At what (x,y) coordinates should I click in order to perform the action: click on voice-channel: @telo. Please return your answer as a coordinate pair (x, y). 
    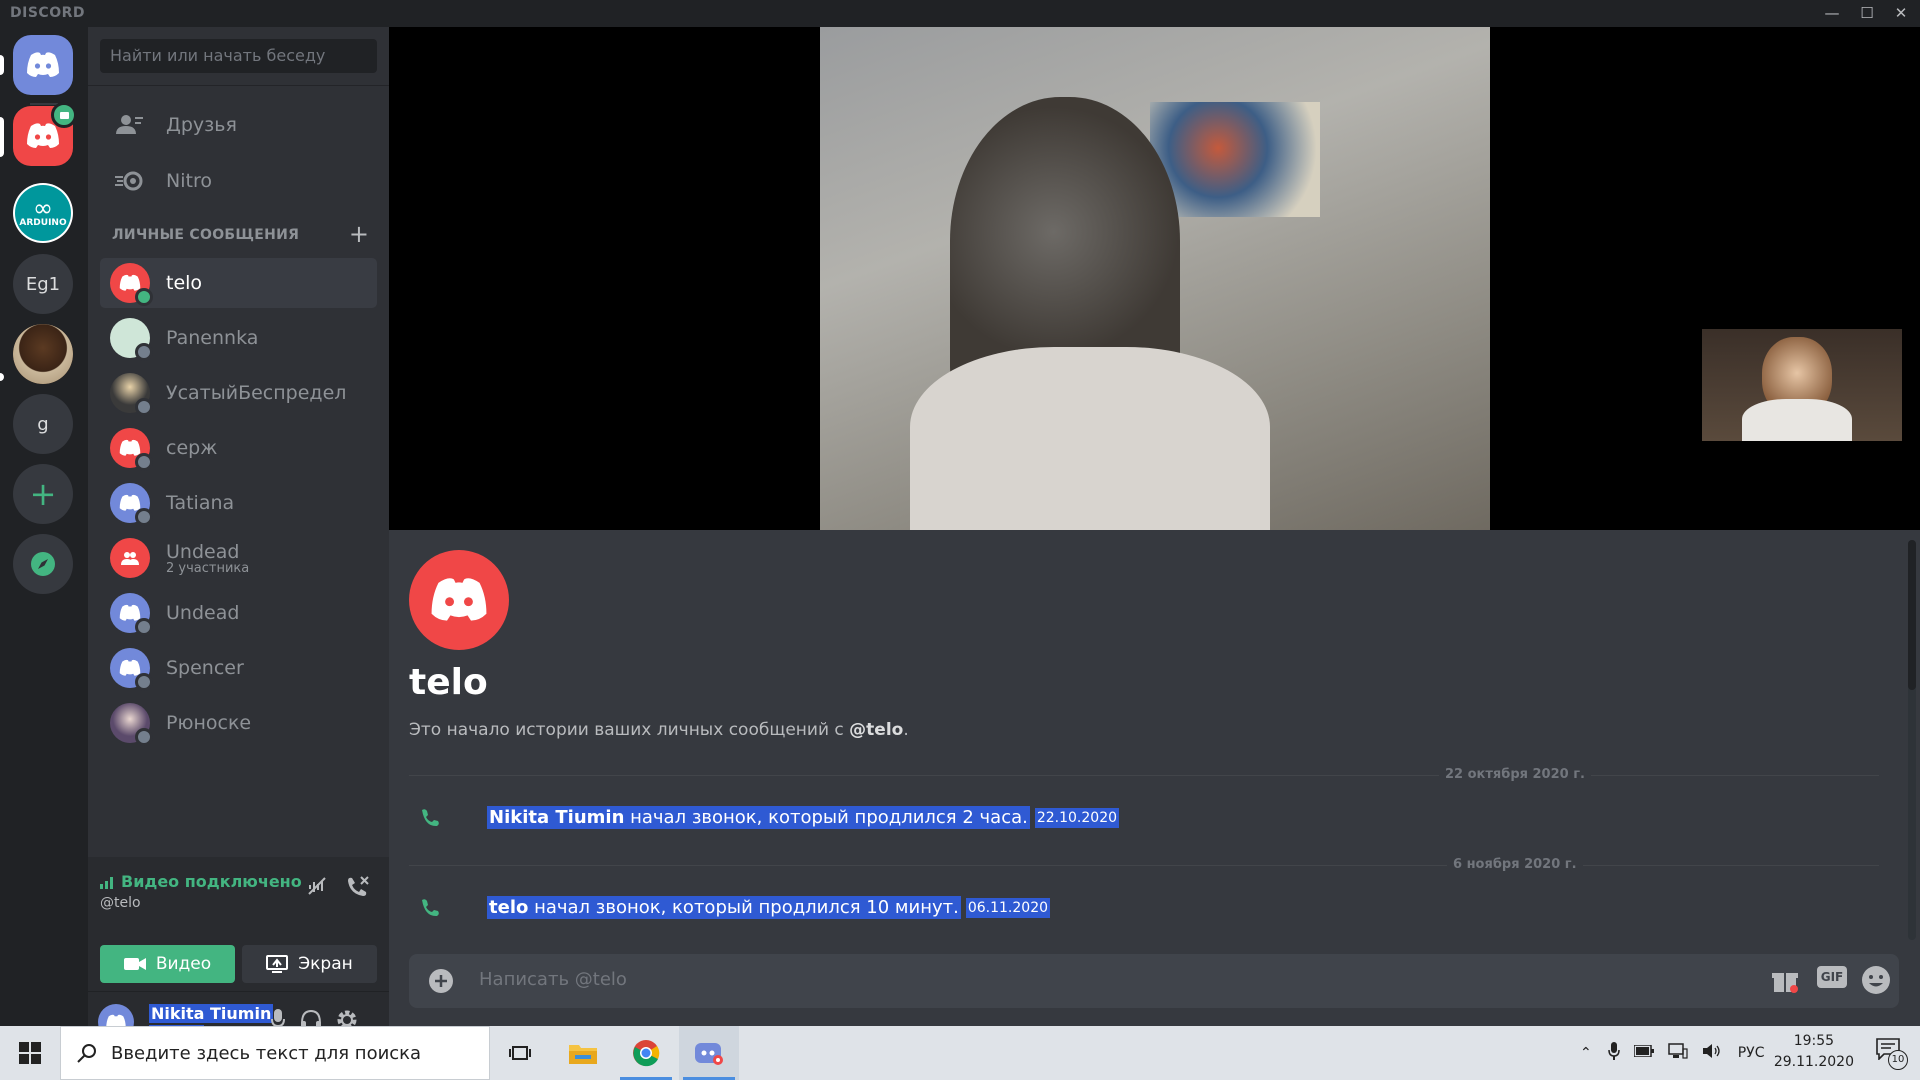
    Looking at the image, I should click on (120, 903).